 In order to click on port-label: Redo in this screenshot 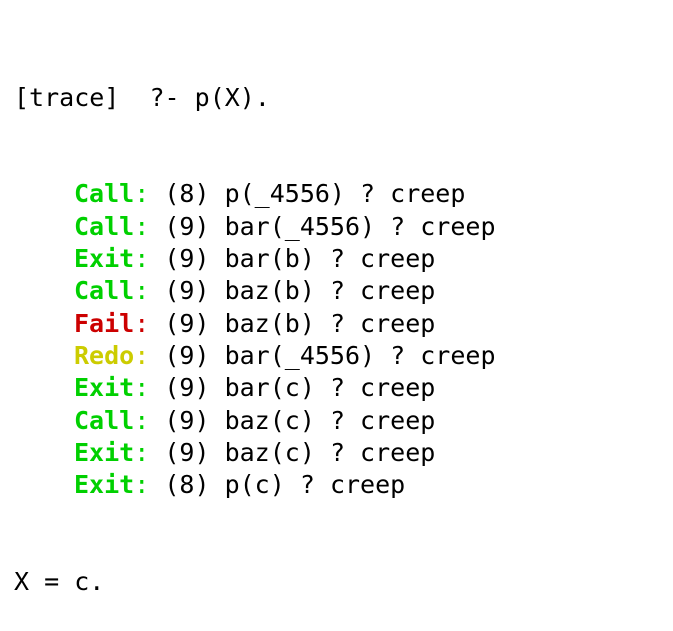, I will do `click(104, 355)`.